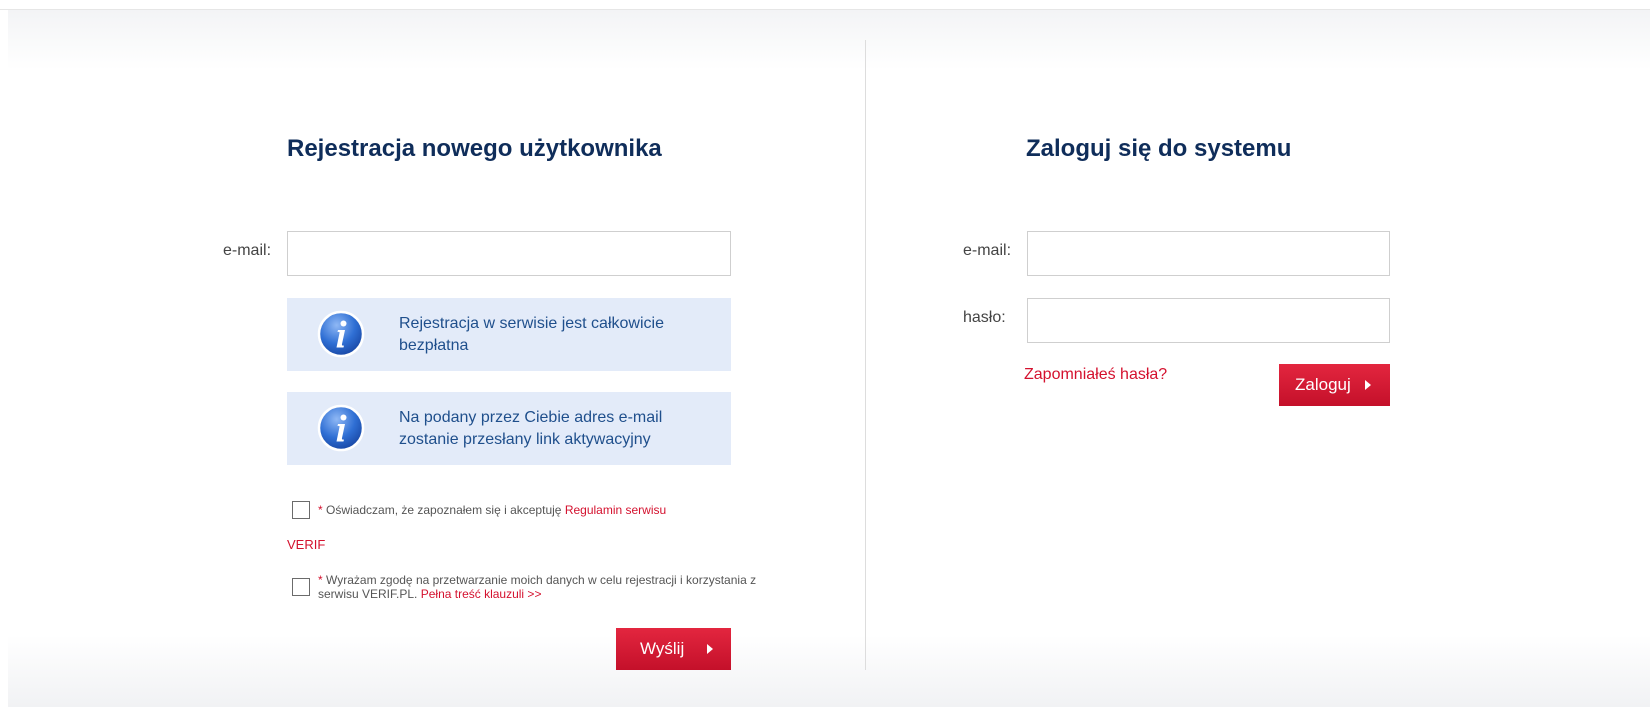 This screenshot has width=1650, height=707. What do you see at coordinates (306, 544) in the screenshot?
I see `terms-link-continuation: VERIF` at bounding box center [306, 544].